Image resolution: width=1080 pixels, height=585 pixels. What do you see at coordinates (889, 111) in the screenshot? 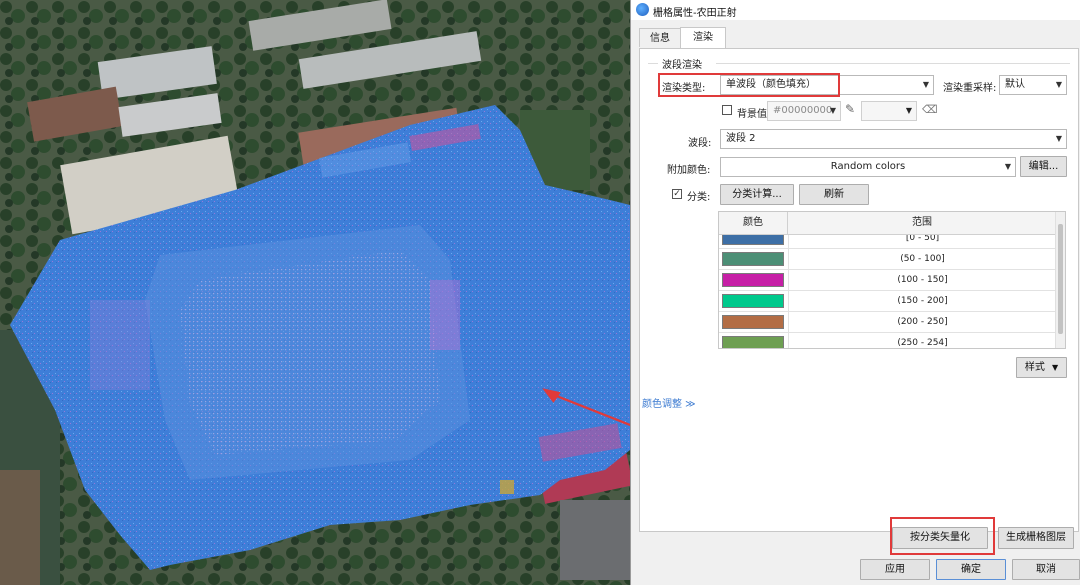
I see `background-color-select: ▼` at bounding box center [889, 111].